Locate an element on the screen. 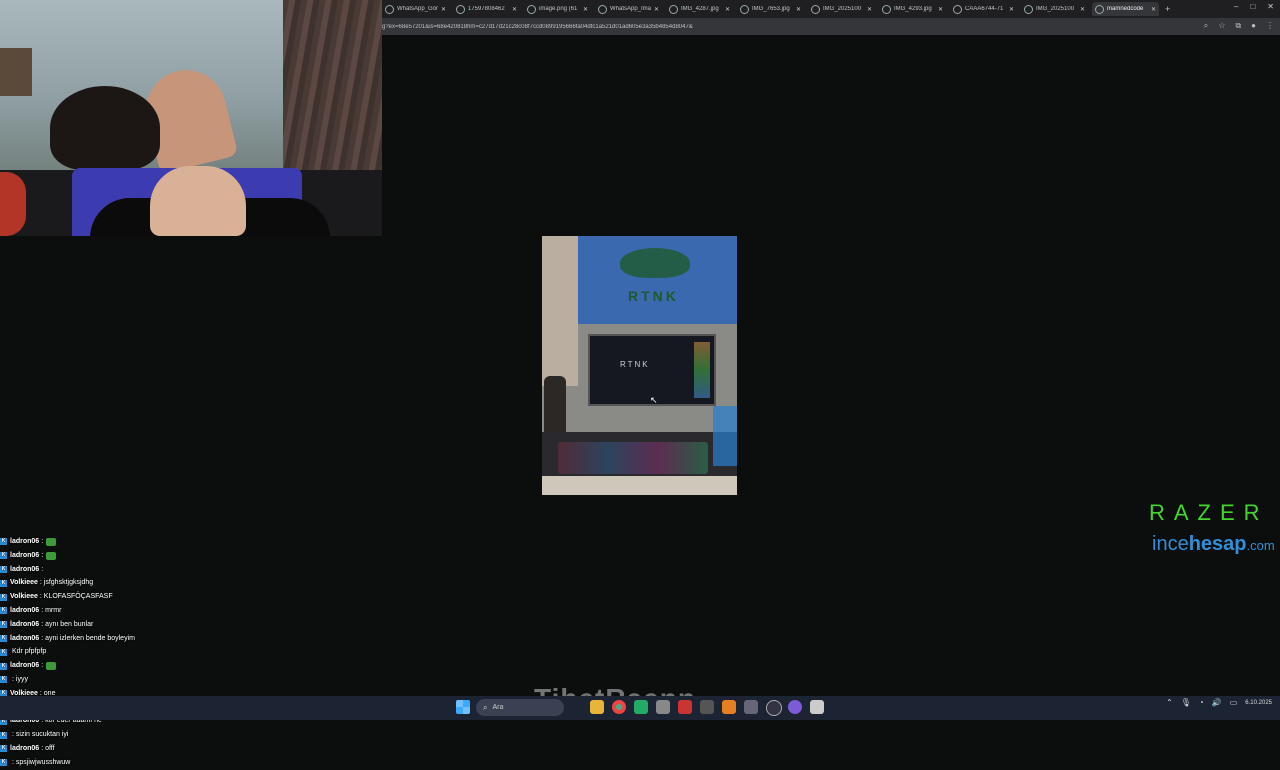  chat-message: Kladron06: ayni izlerken bende boyleyim is located at coordinates (100, 639).